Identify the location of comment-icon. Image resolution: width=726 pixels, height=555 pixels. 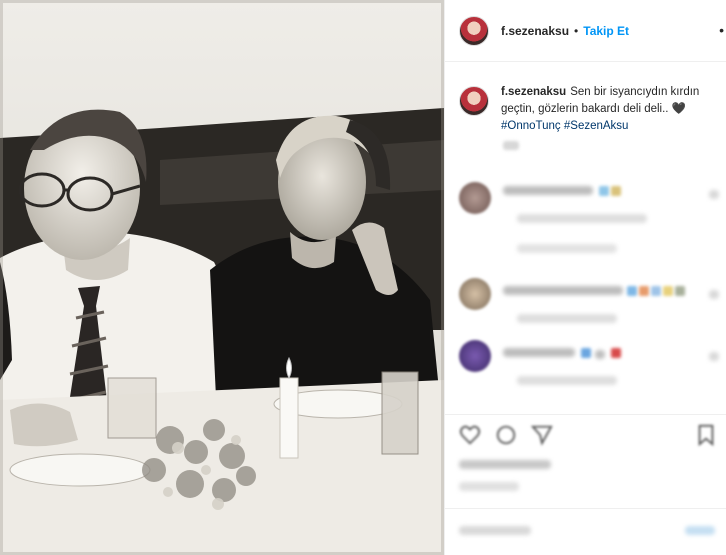
(506, 435).